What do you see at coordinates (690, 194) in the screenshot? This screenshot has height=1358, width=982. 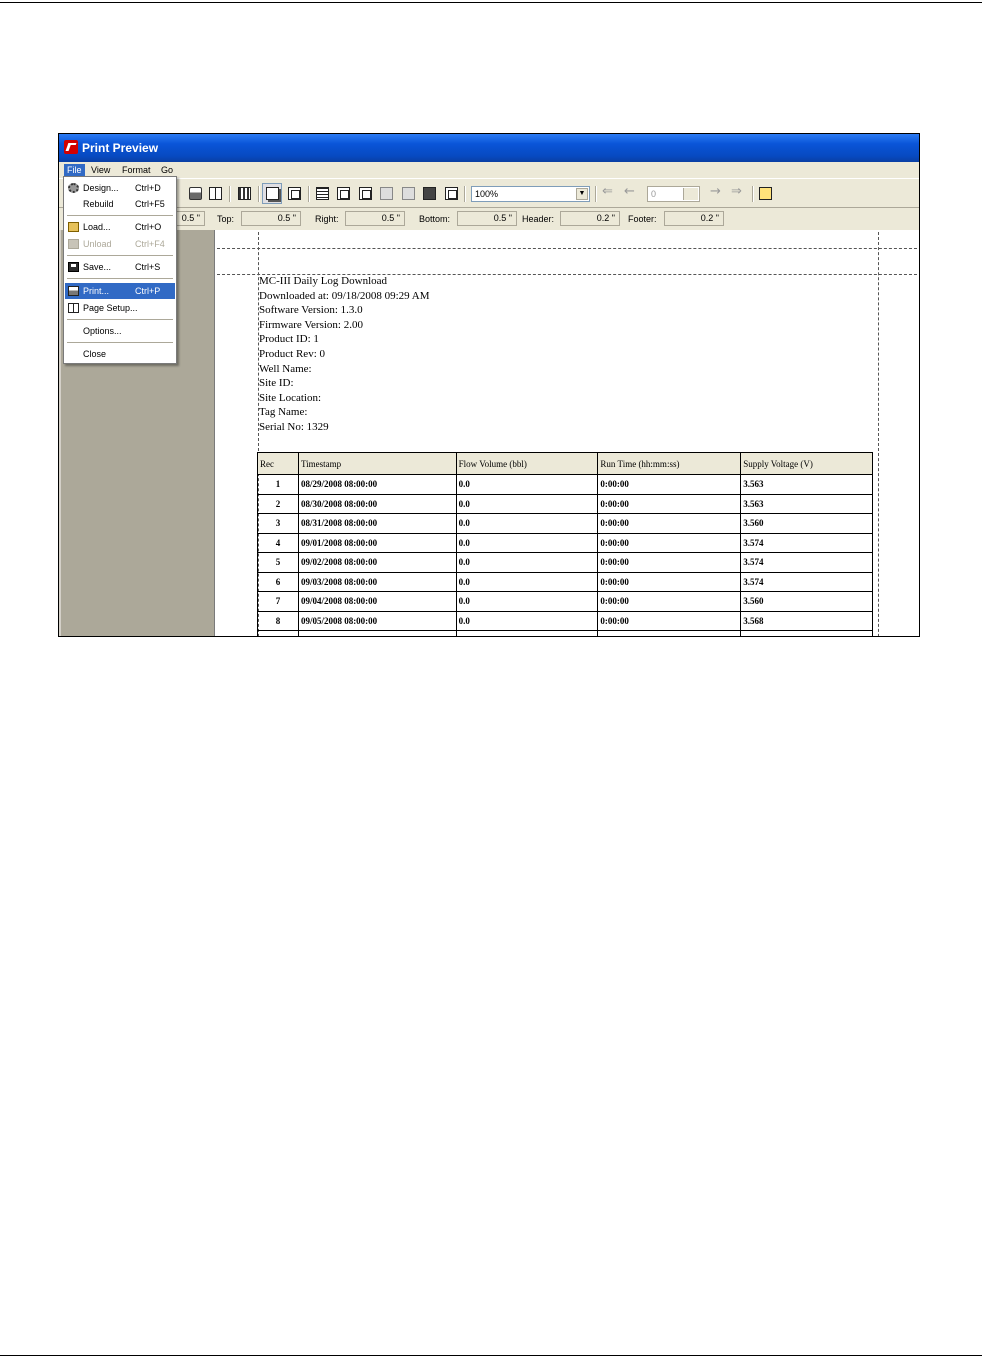 I see `page-spinner` at bounding box center [690, 194].